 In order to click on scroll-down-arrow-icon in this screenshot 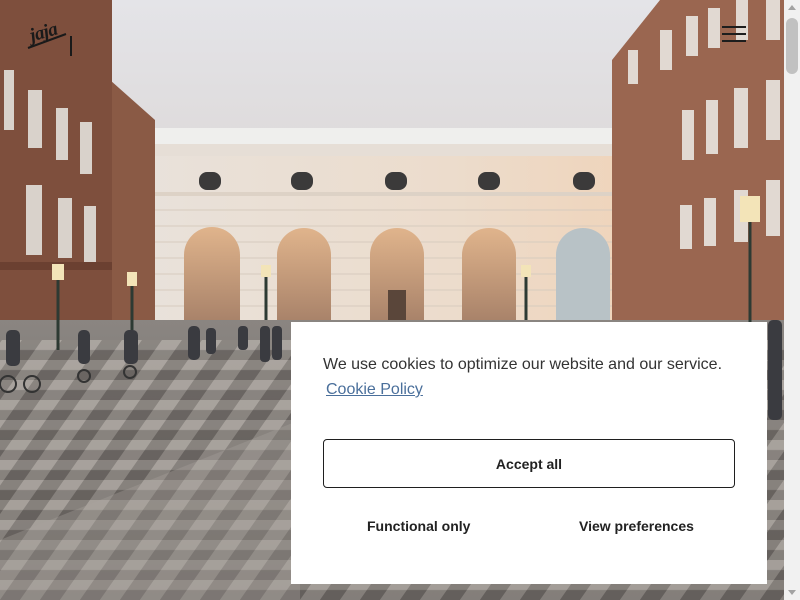, I will do `click(792, 592)`.